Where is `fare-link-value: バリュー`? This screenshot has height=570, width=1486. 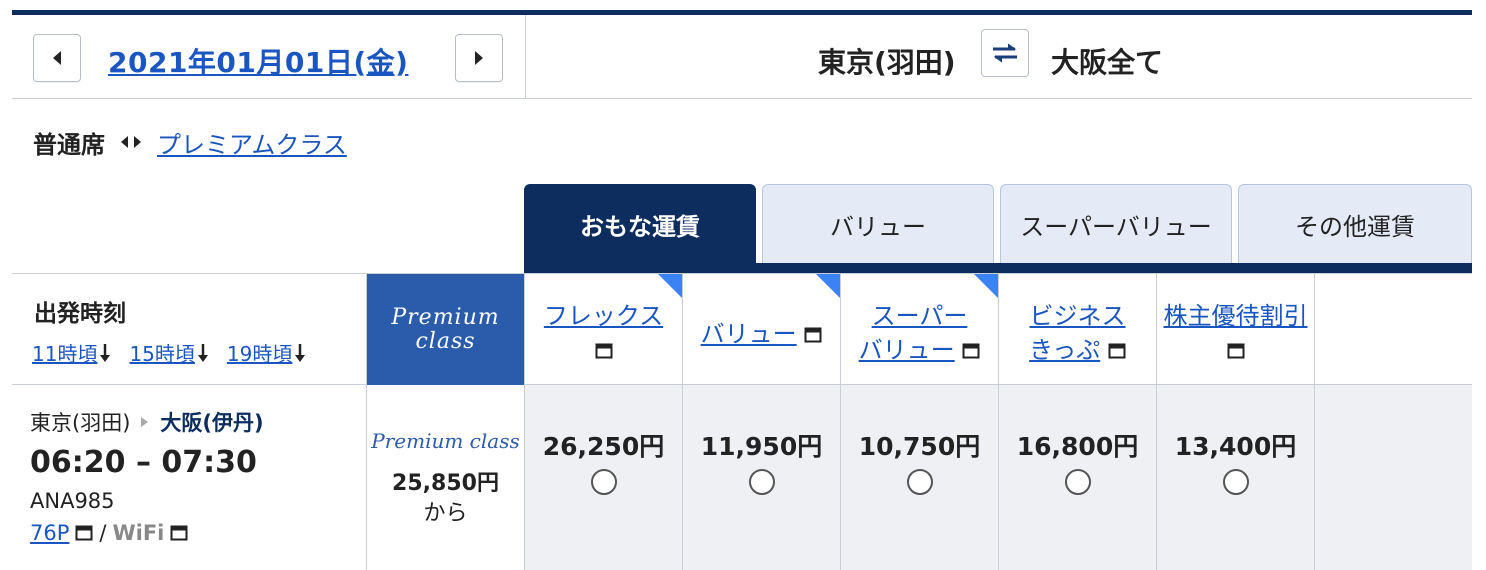 fare-link-value: バリュー is located at coordinates (749, 334).